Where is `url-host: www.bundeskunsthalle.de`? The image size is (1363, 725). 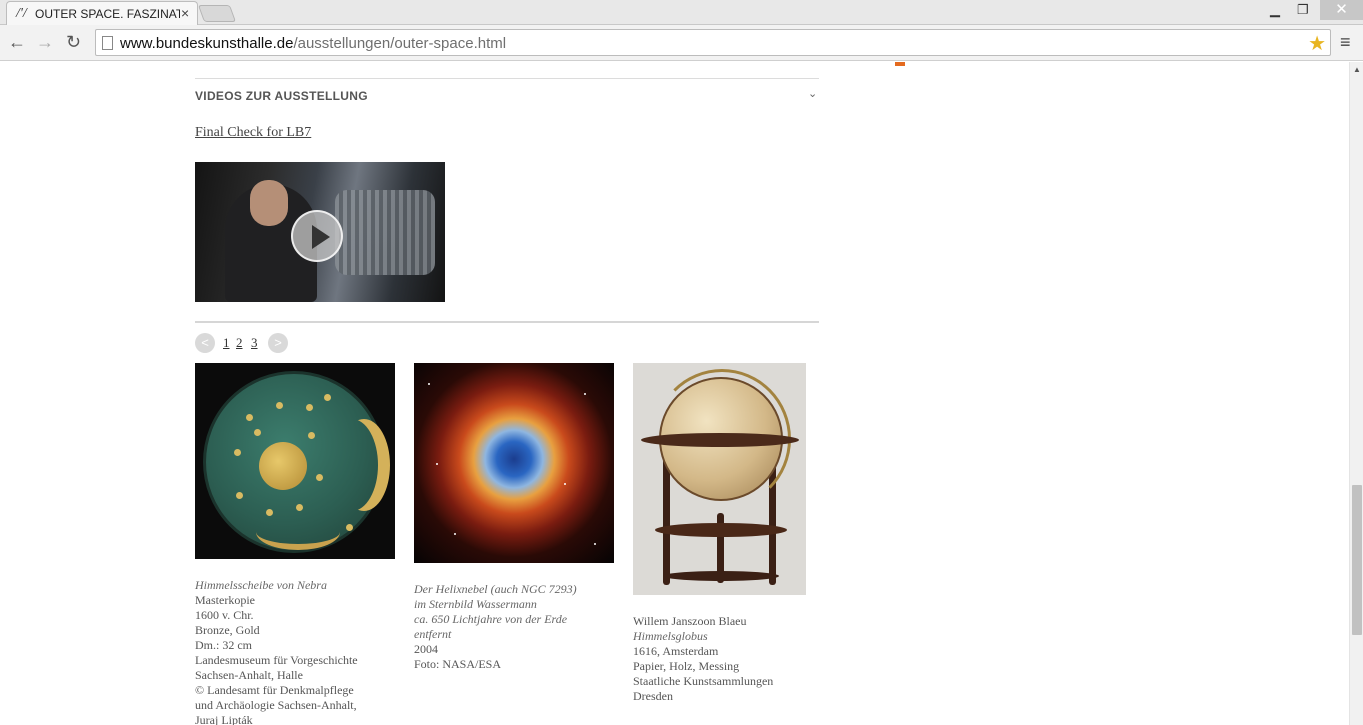
url-host: www.bundeskunsthalle.de is located at coordinates (207, 43).